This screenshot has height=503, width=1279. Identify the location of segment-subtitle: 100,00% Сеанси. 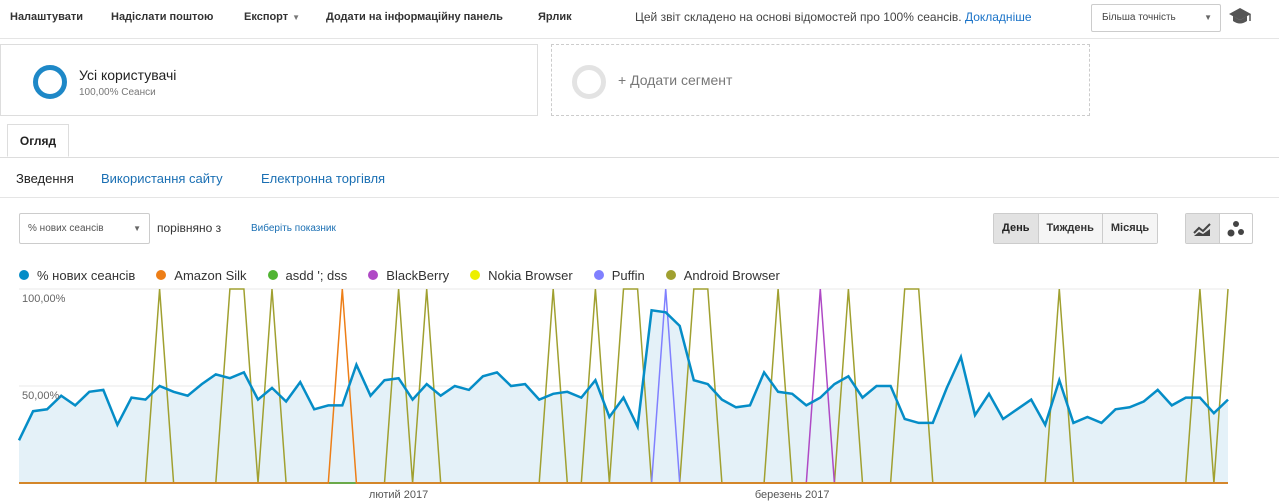
(117, 92).